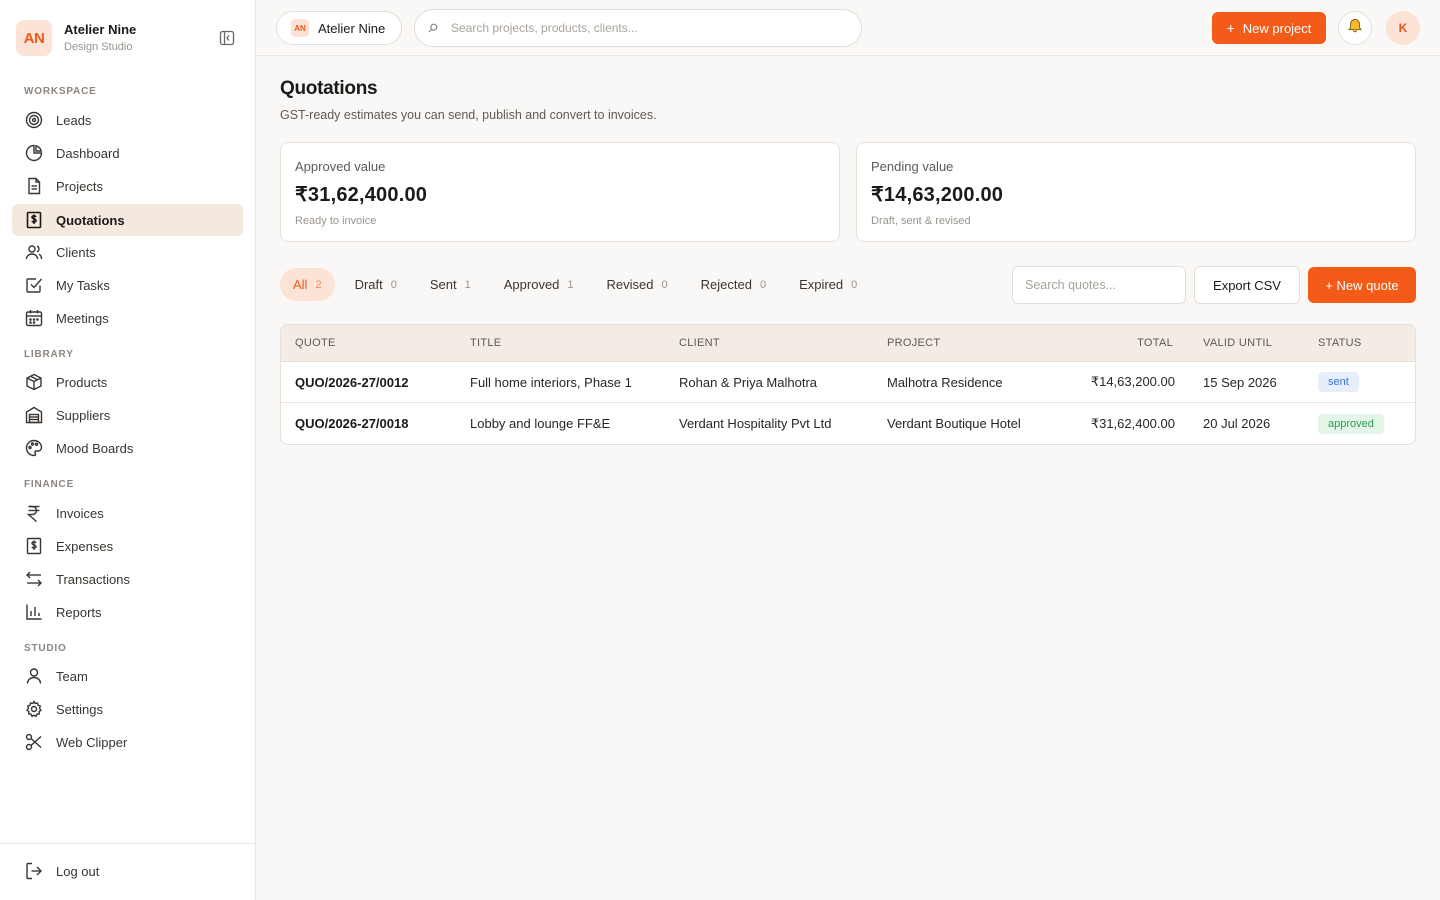 The image size is (1440, 900). I want to click on quote-number: QUO/2026-27/0018, so click(351, 423).